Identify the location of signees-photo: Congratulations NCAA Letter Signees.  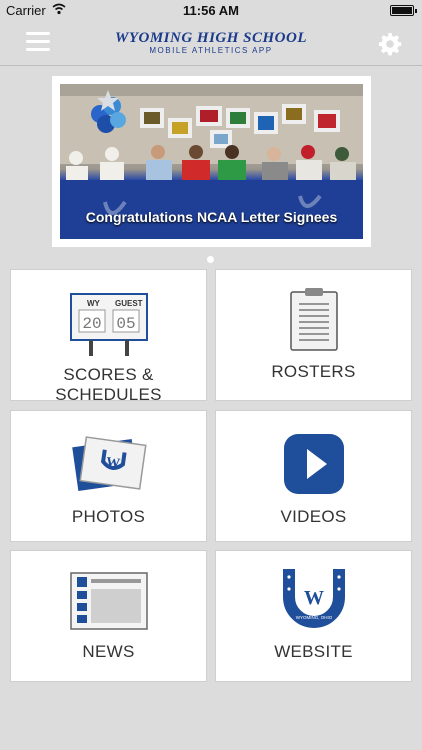
(211, 161).